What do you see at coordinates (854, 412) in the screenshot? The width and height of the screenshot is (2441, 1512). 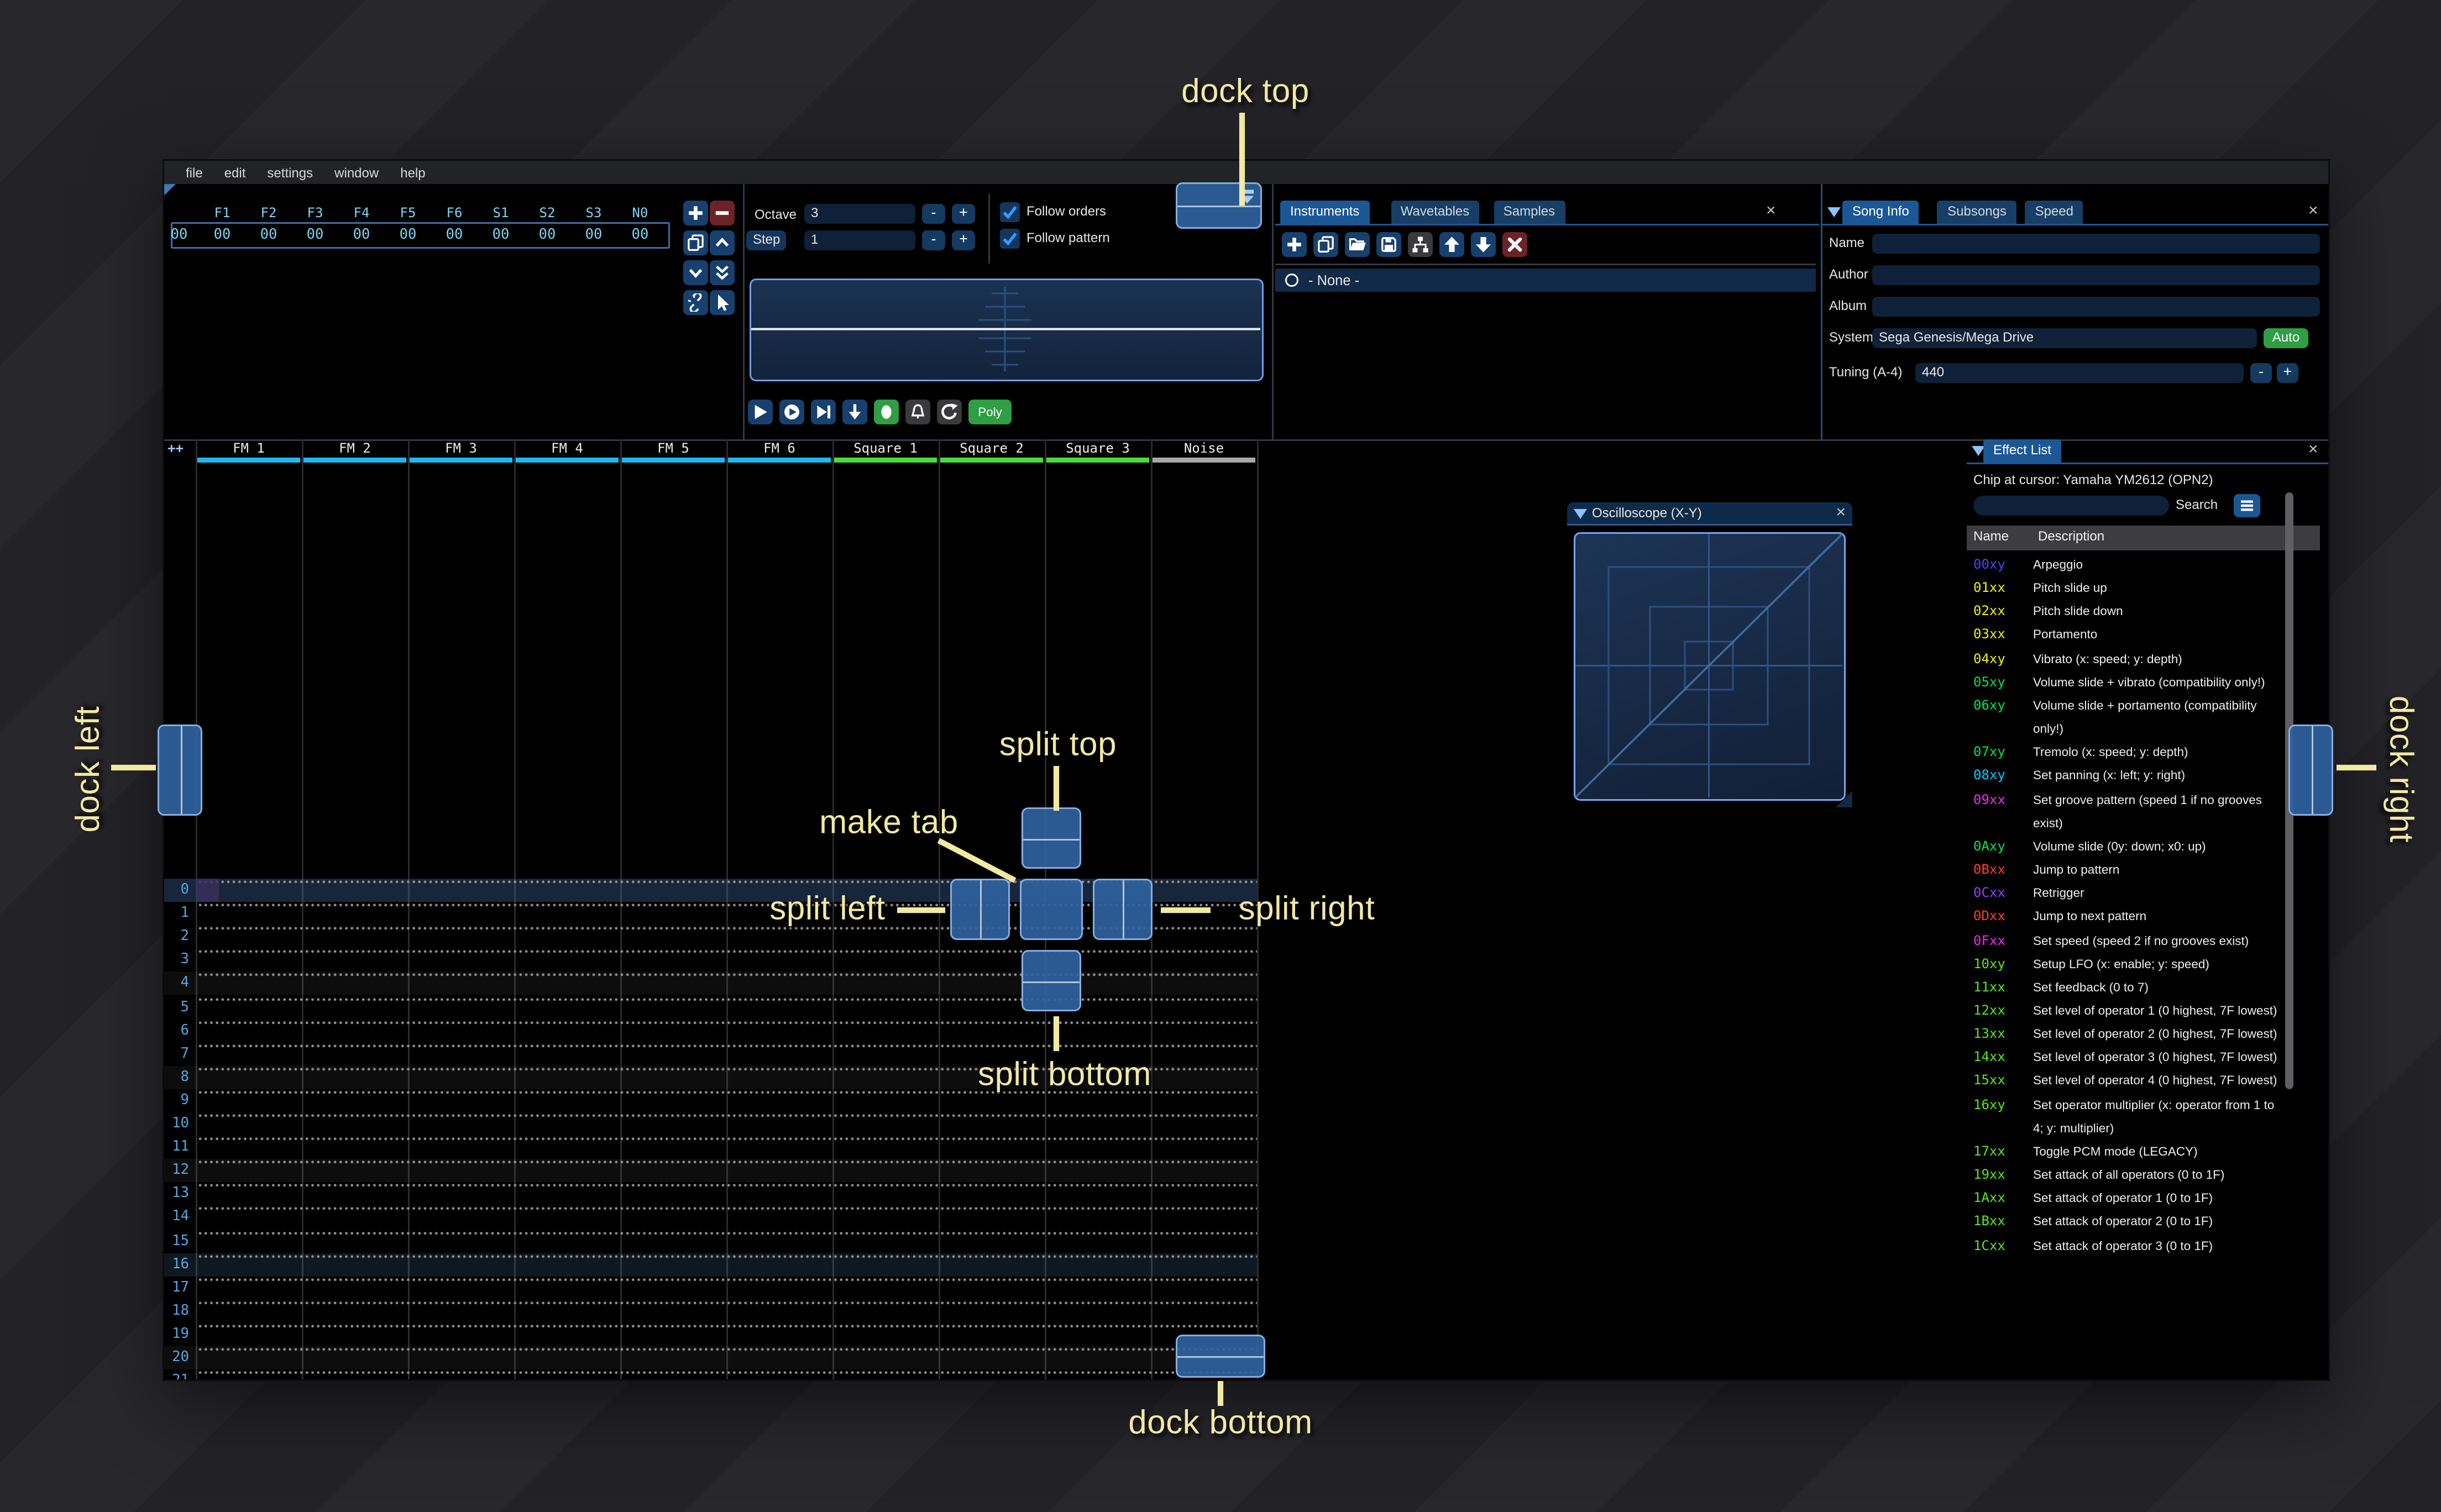 I see `step-one-row-button` at bounding box center [854, 412].